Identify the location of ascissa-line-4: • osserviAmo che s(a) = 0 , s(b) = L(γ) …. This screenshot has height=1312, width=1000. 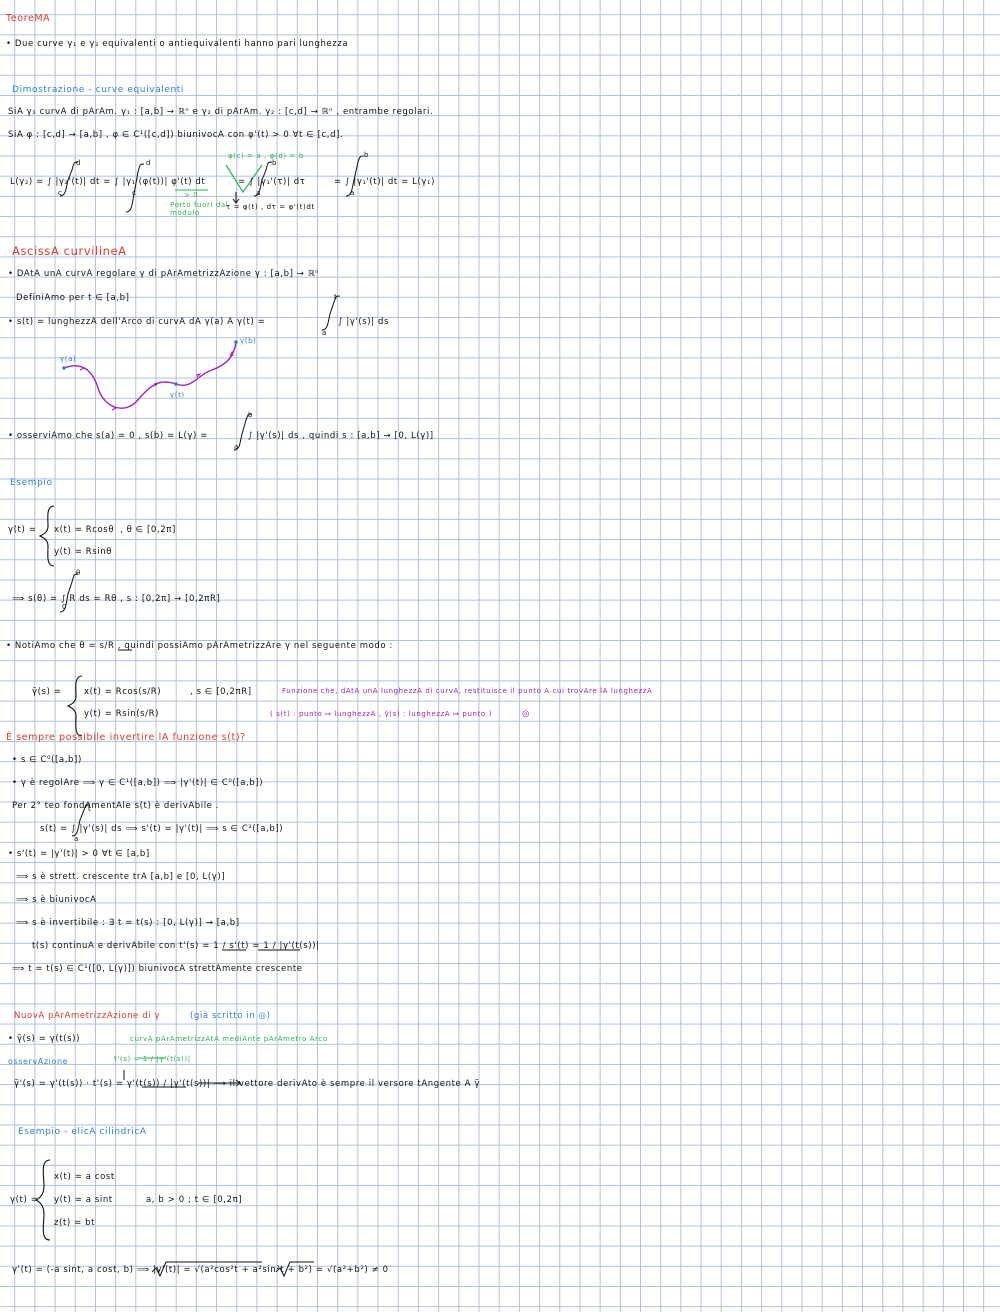
(108, 436).